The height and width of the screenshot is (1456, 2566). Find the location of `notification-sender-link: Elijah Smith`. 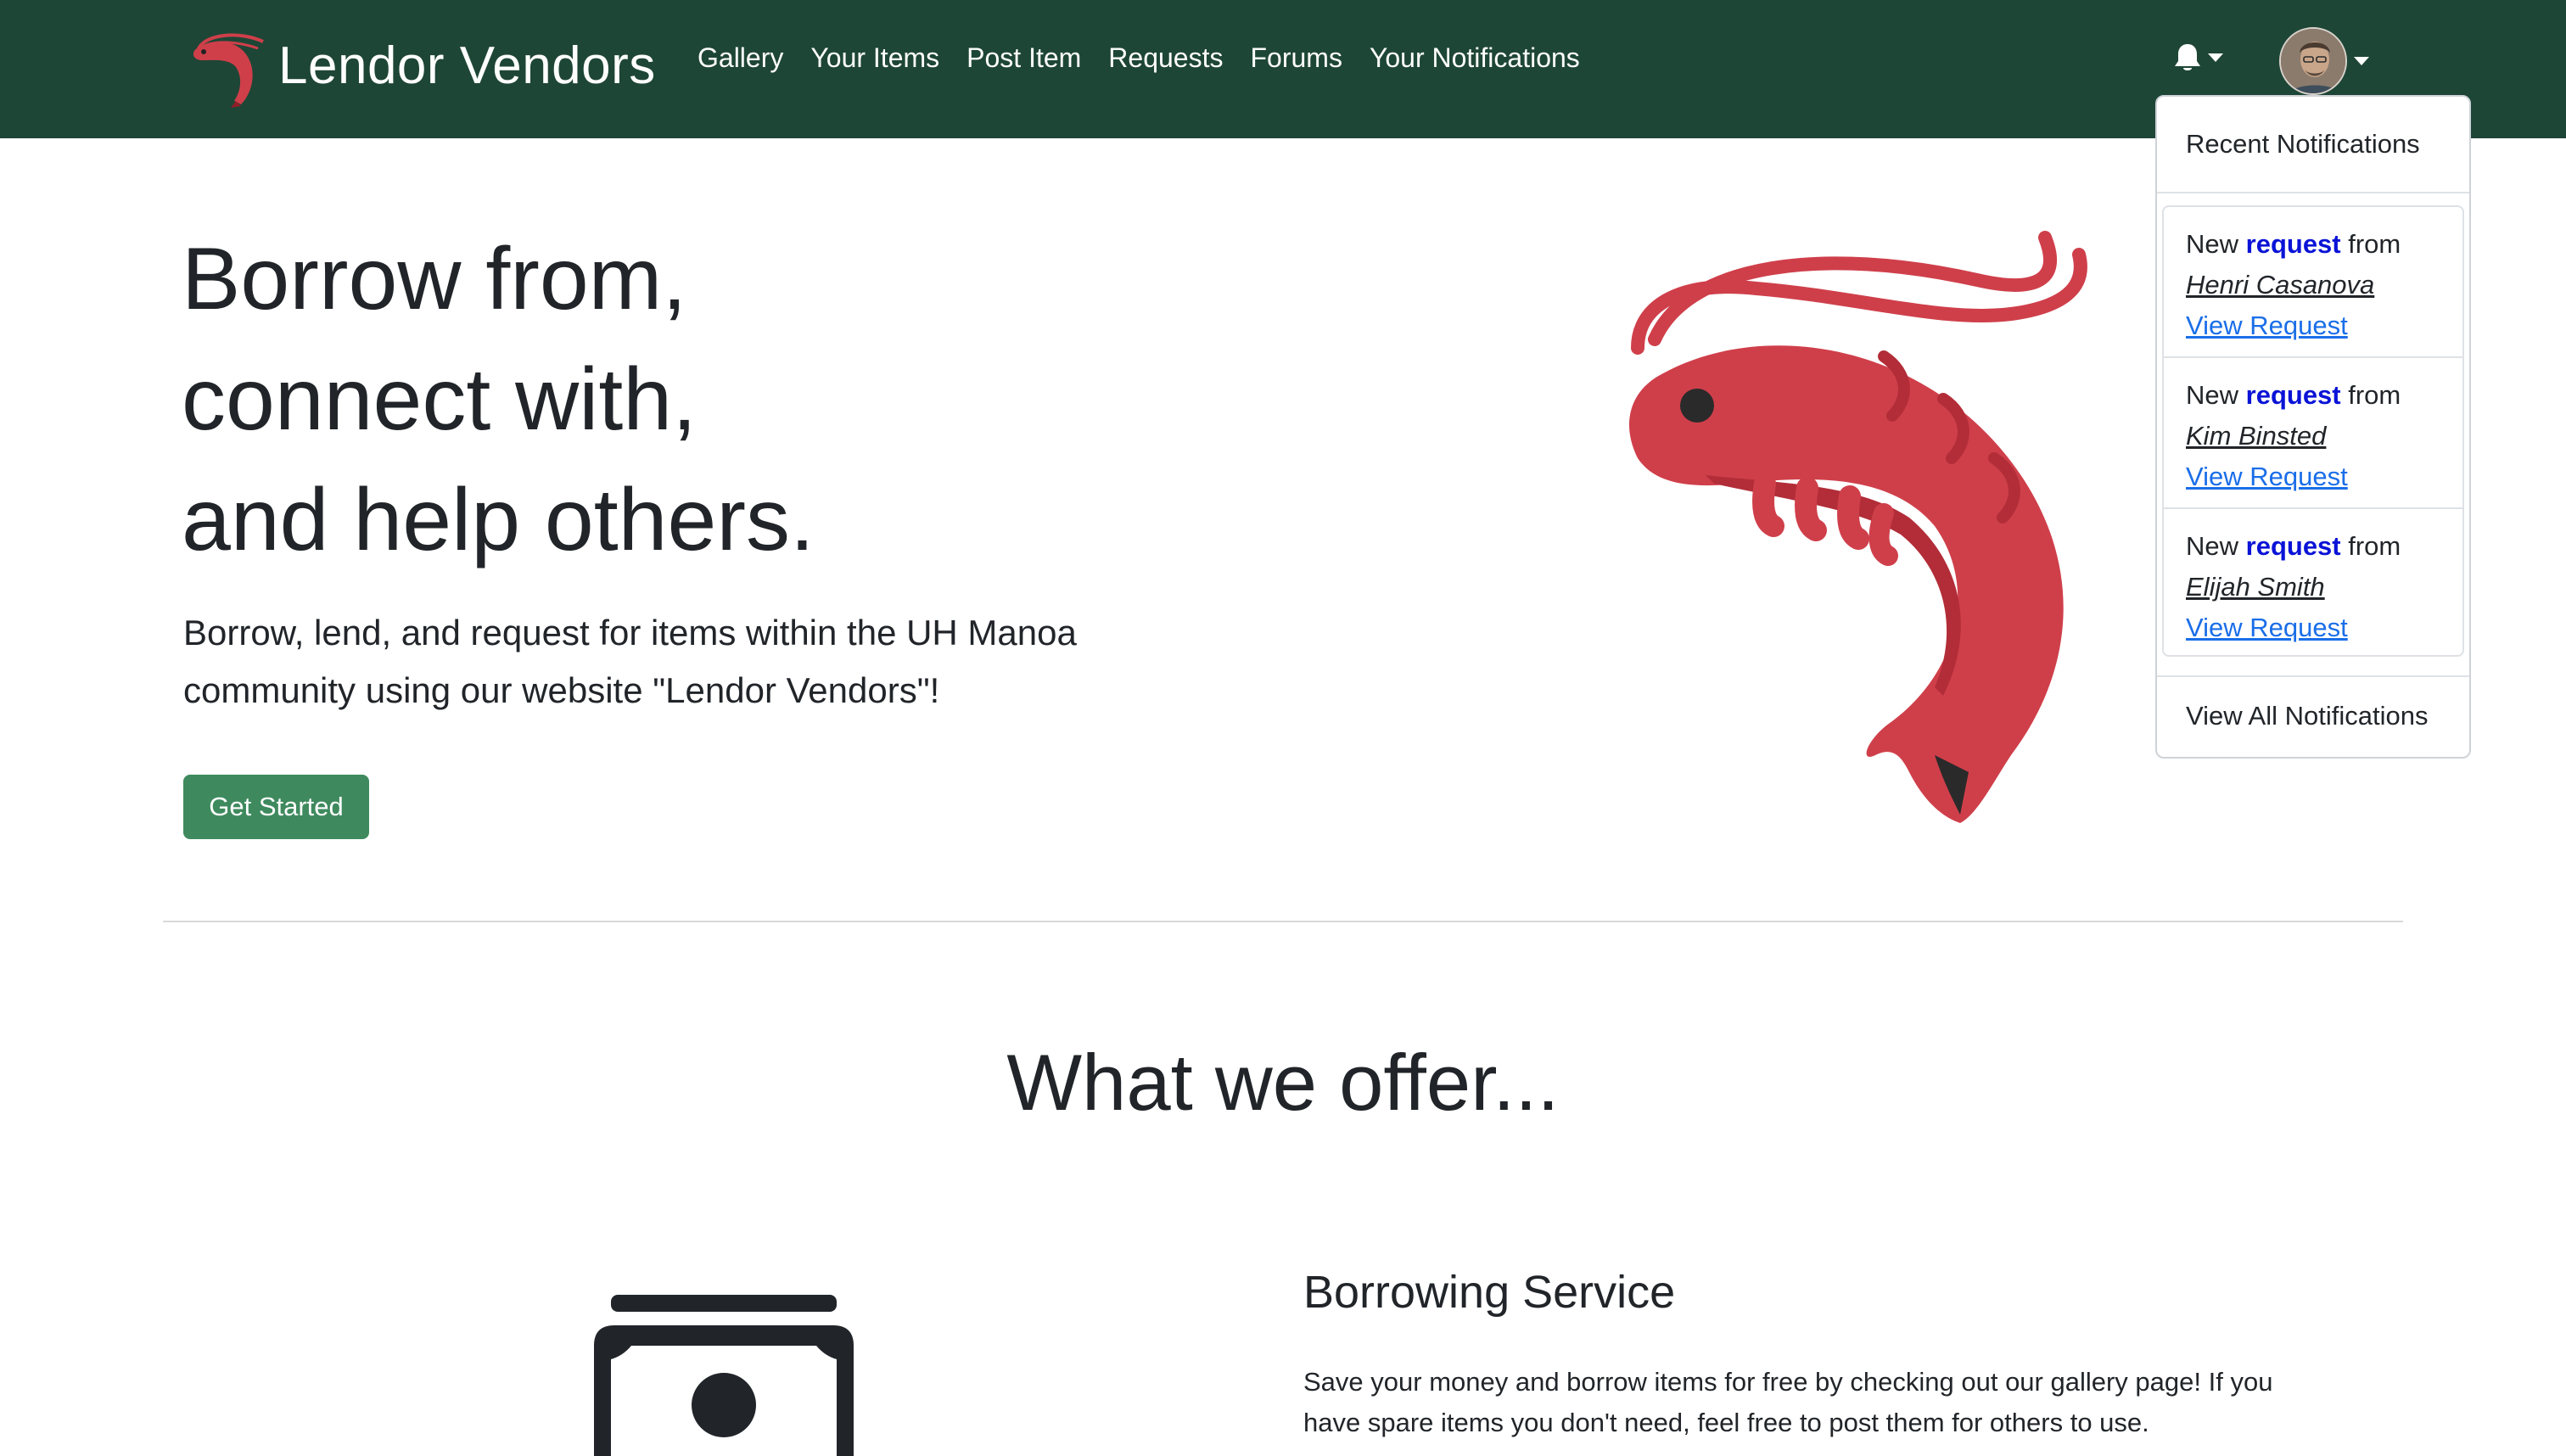

notification-sender-link: Elijah Smith is located at coordinates (2255, 587).